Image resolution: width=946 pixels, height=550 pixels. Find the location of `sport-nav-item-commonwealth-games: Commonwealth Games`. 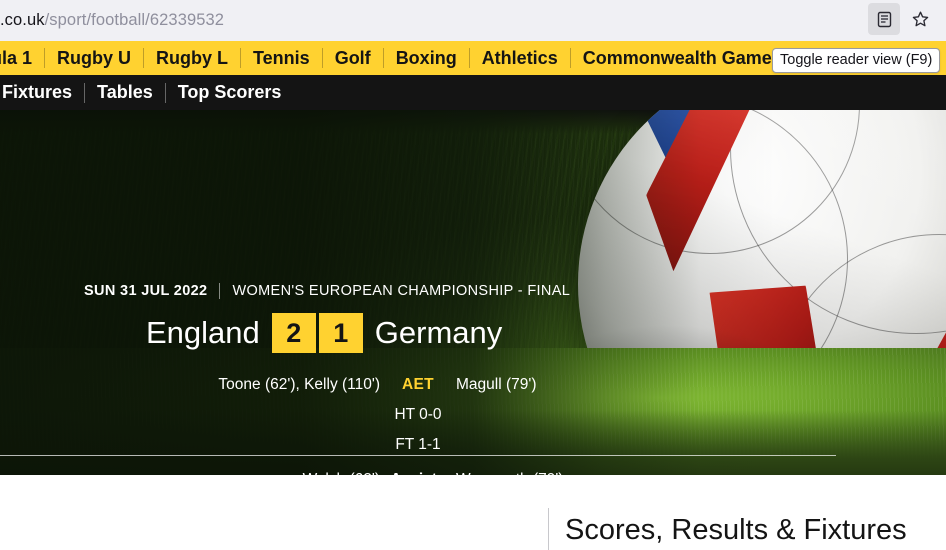

sport-nav-item-commonwealth-games: Commonwealth Games is located at coordinates (682, 58).